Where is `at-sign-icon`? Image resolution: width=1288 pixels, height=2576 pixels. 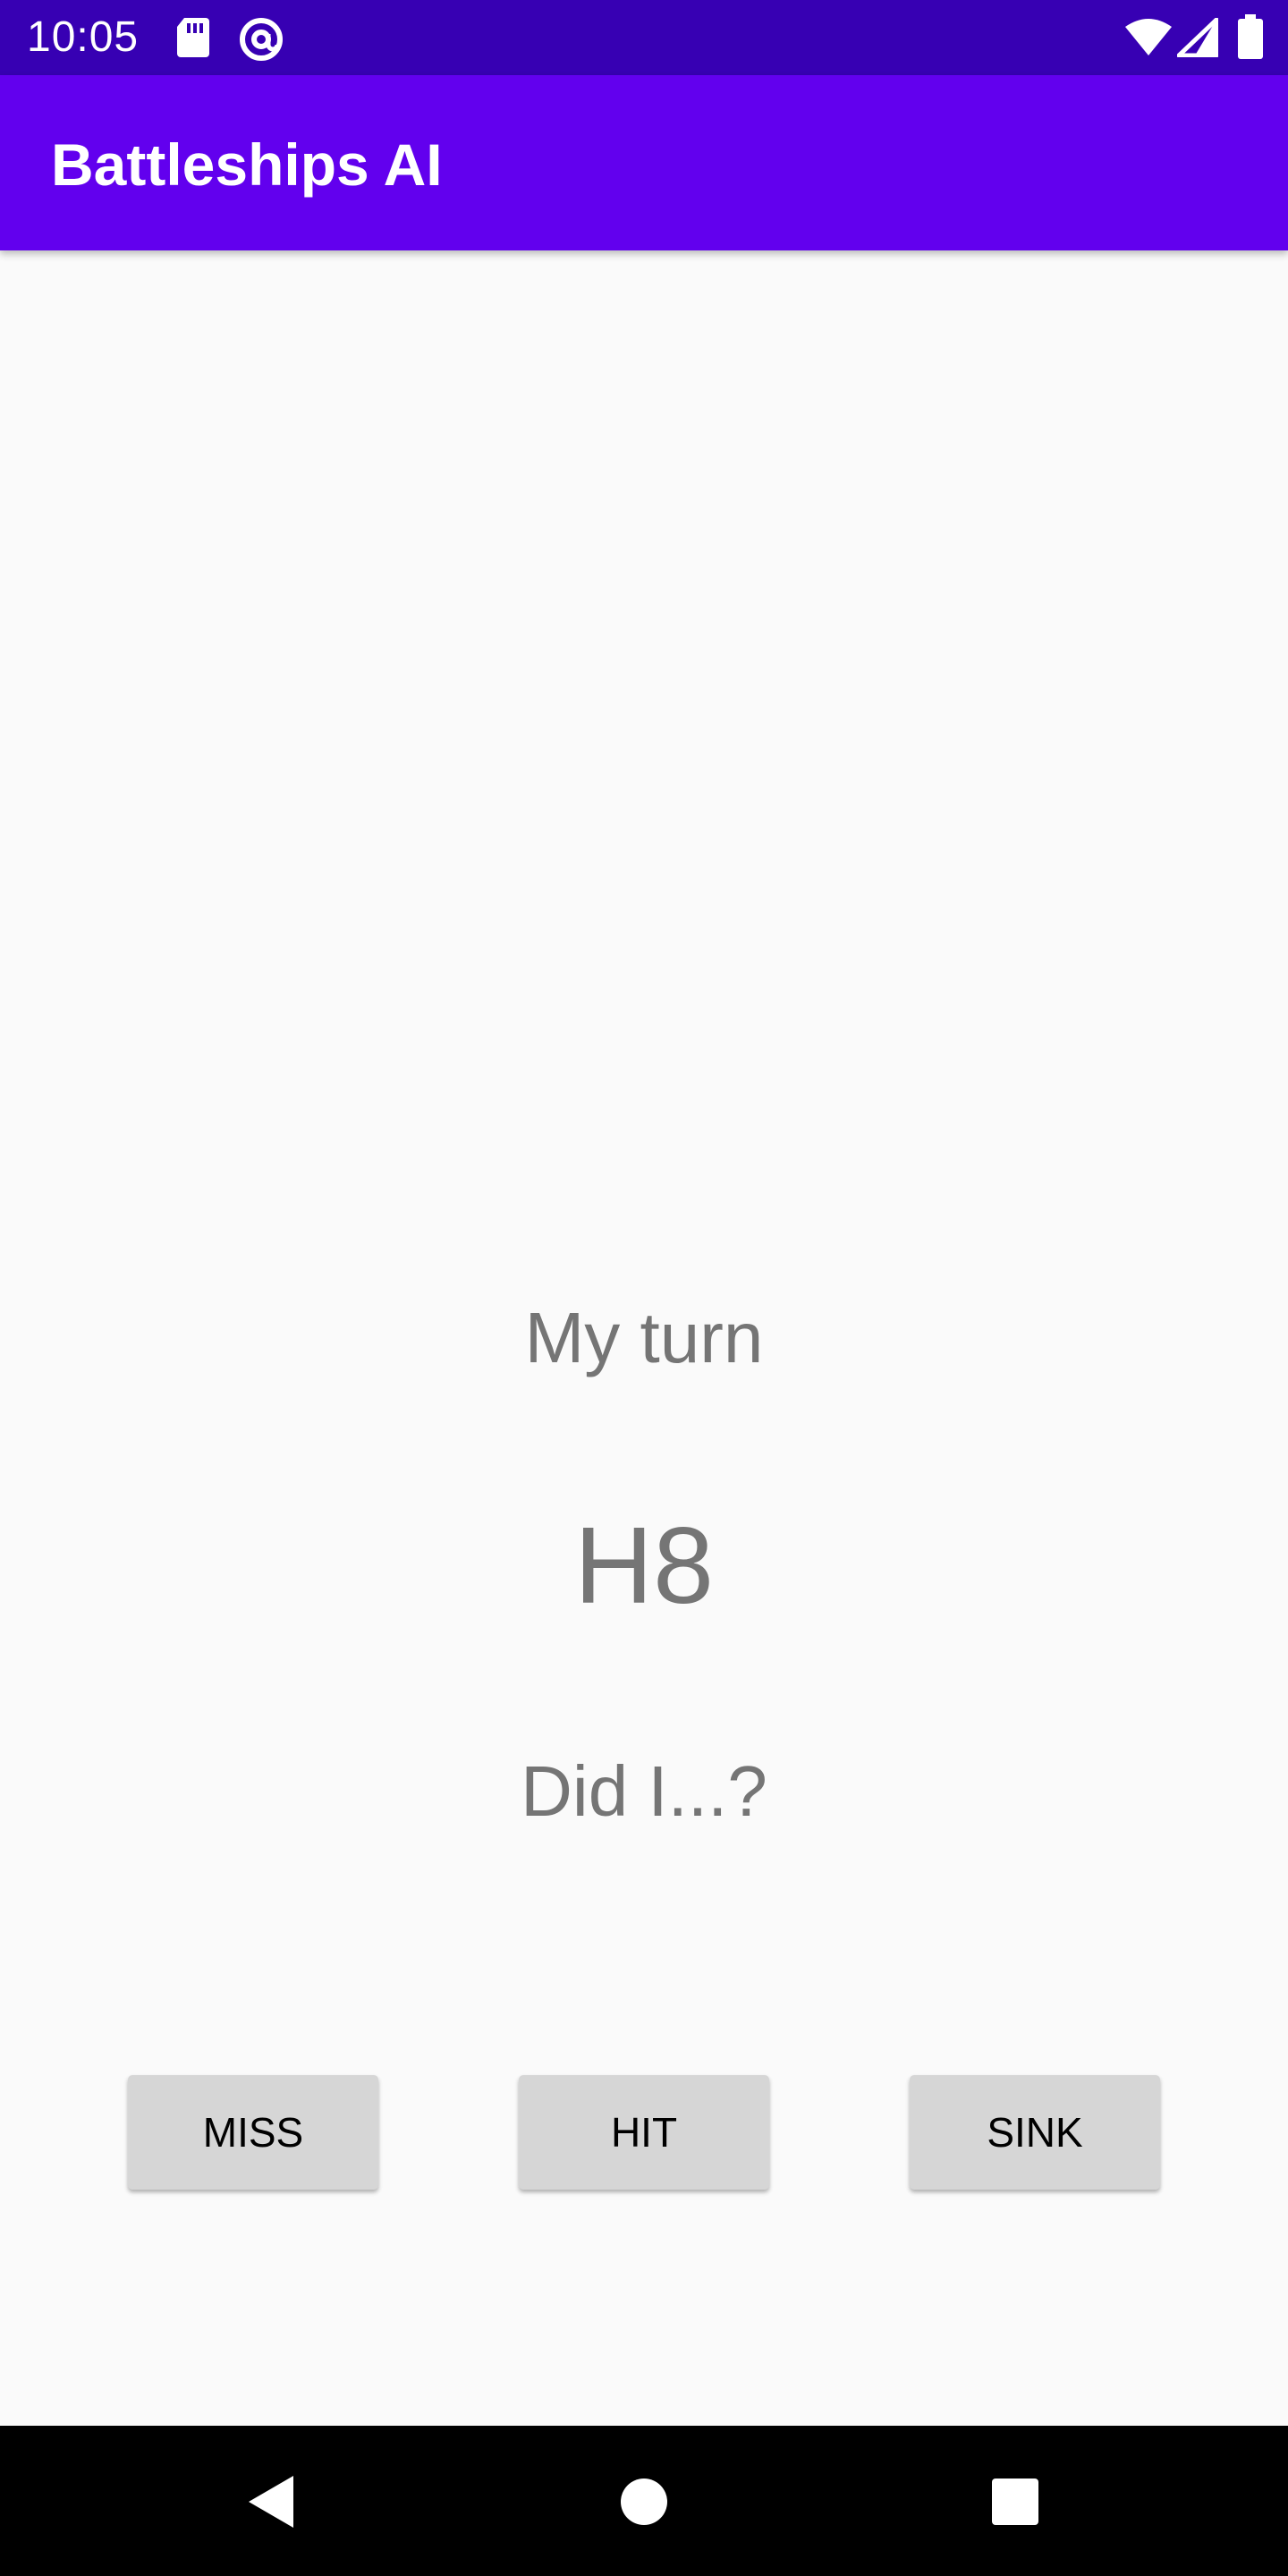 at-sign-icon is located at coordinates (261, 41).